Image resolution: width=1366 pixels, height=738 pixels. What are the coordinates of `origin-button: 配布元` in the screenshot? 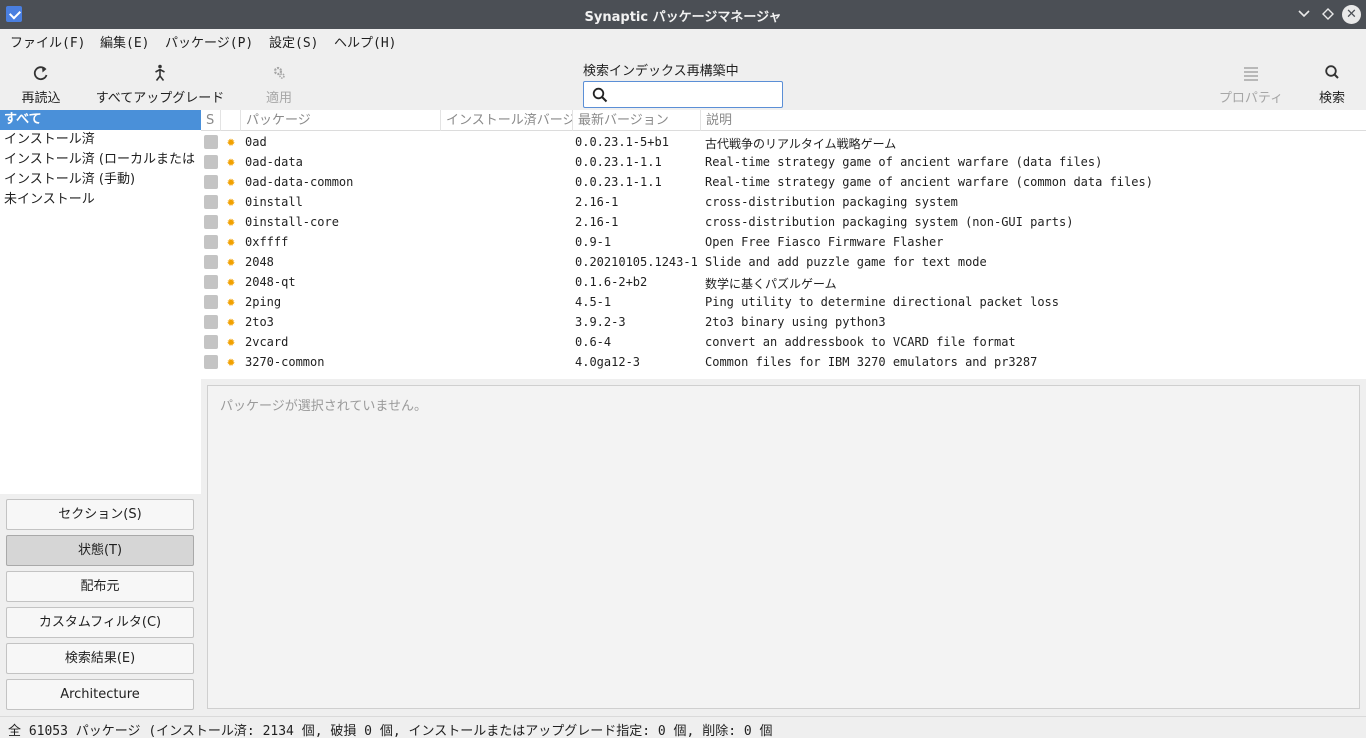 It's located at (100, 586).